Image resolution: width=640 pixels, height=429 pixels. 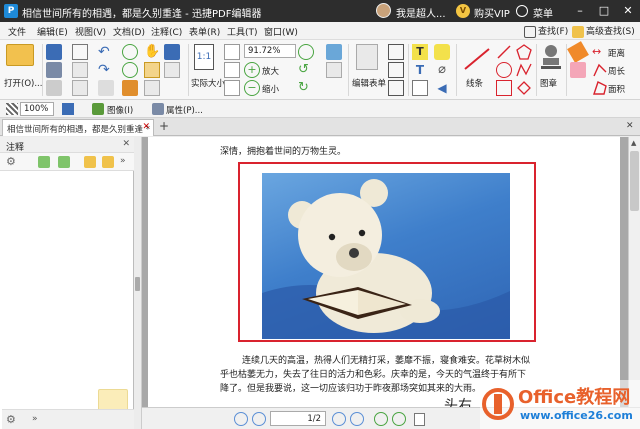 What do you see at coordinates (600, 70) in the screenshot?
I see `perimeter-icon` at bounding box center [600, 70].